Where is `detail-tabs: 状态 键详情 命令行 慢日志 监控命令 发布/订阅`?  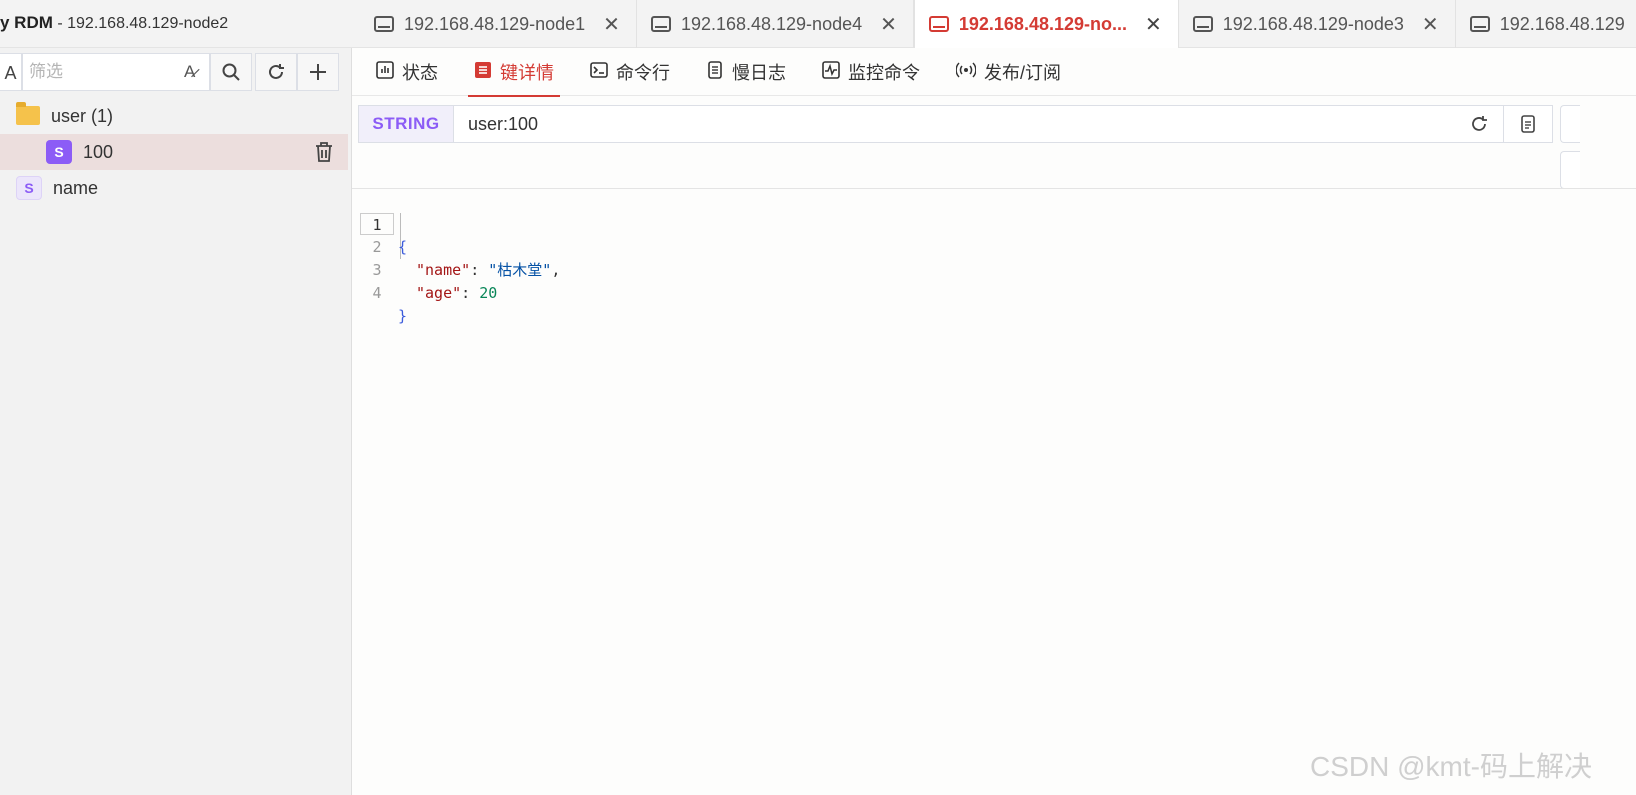
detail-tabs: 状态 键详情 命令行 慢日志 监控命令 发布/订阅 is located at coordinates (994, 72).